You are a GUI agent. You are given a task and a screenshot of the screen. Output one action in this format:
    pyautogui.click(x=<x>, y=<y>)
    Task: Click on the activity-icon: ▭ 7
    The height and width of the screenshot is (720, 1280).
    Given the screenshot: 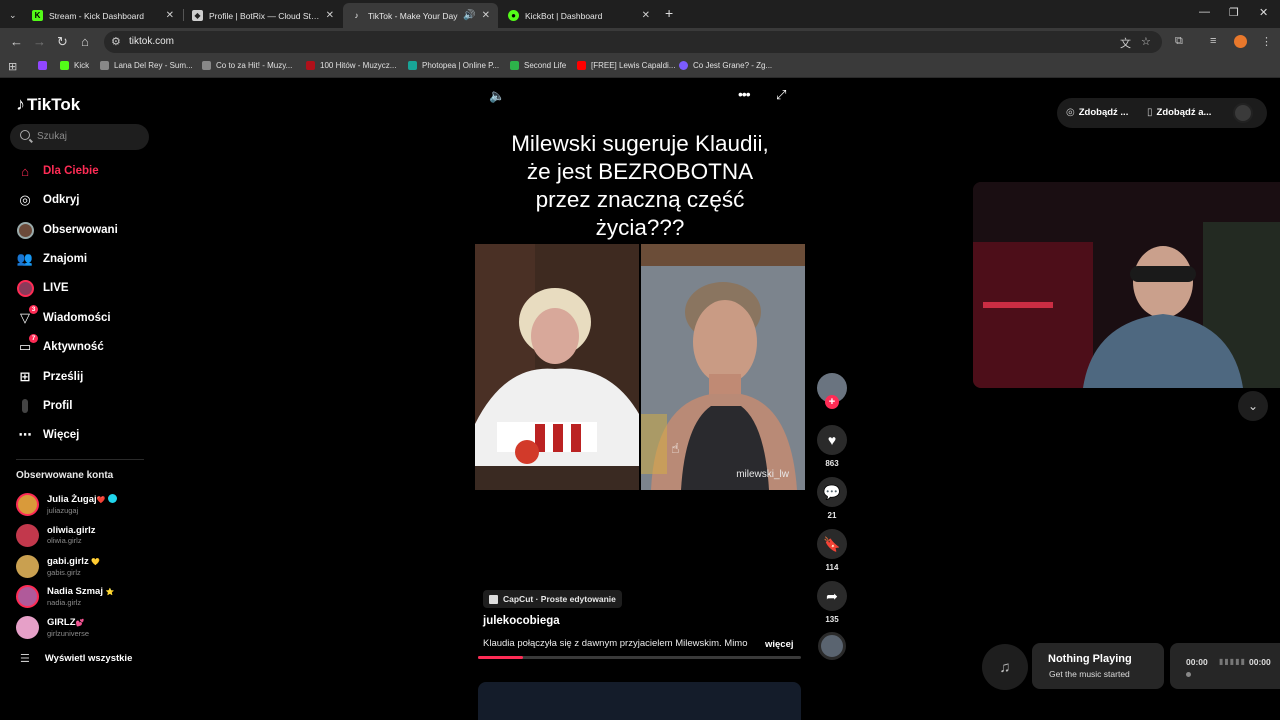 What is the action you would take?
    pyautogui.click(x=27, y=345)
    